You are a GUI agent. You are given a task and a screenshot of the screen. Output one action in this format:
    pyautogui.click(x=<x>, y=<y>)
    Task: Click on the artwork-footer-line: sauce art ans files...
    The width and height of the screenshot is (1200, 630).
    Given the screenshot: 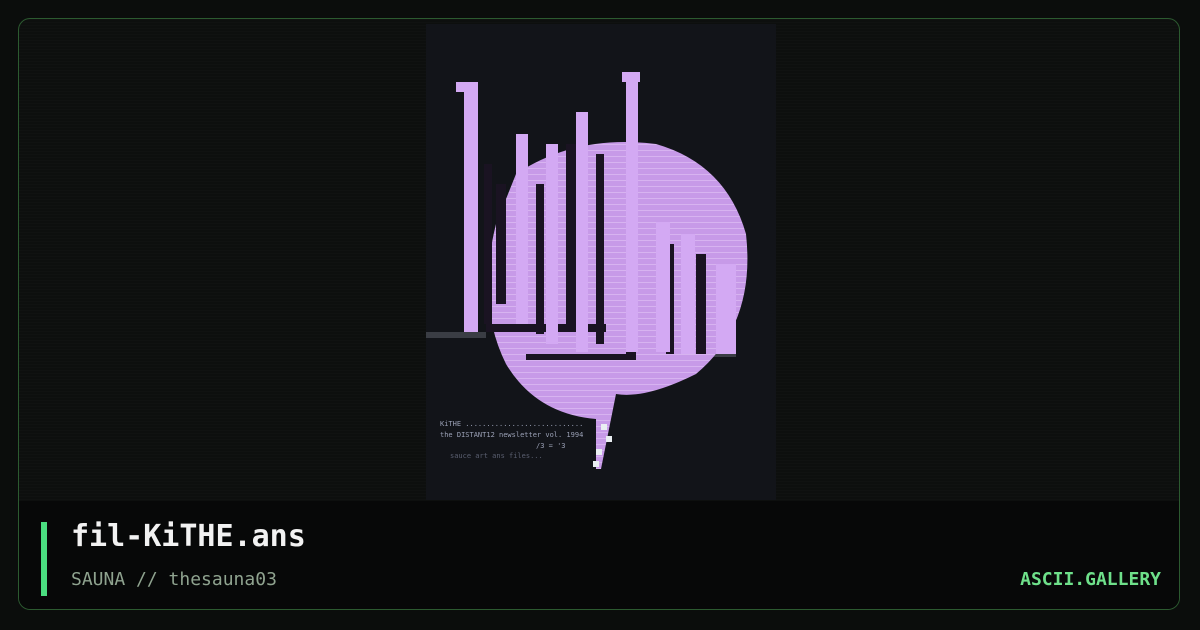 What is the action you would take?
    pyautogui.click(x=496, y=456)
    